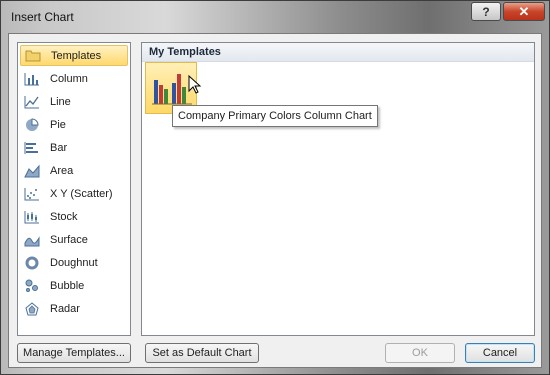 Image resolution: width=550 pixels, height=375 pixels. I want to click on pie-chart-icon, so click(32, 124).